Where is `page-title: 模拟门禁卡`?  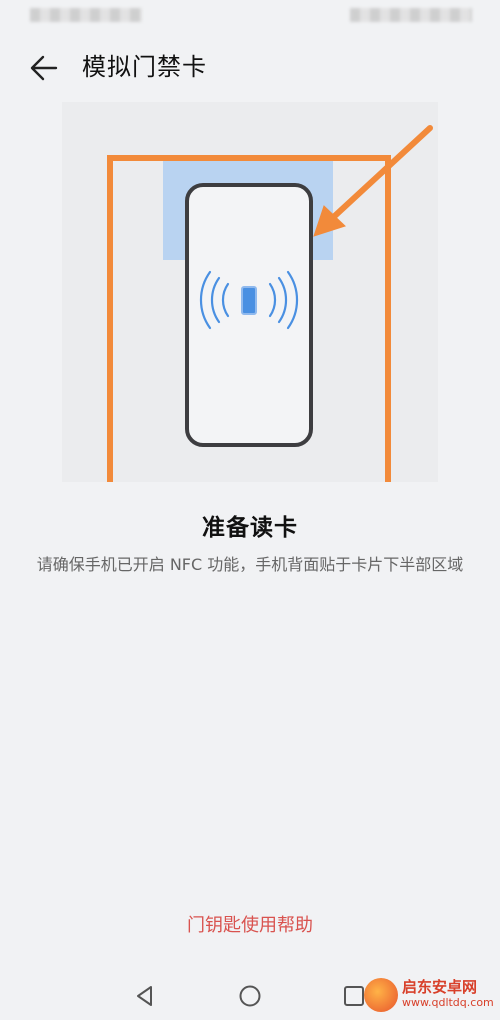 page-title: 模拟门禁卡 is located at coordinates (144, 67).